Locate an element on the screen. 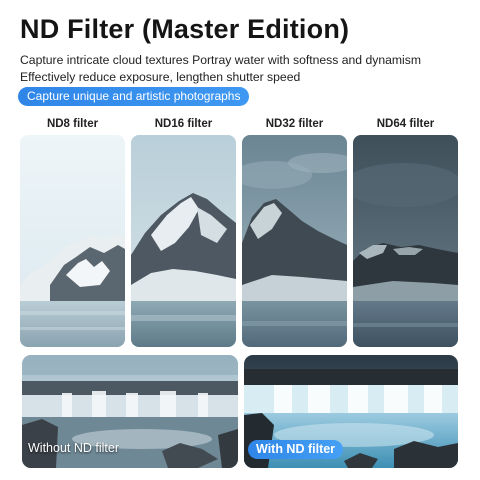 The width and height of the screenshot is (480, 480). page-title: ND Filter (Master Edition) is located at coordinates (185, 29).